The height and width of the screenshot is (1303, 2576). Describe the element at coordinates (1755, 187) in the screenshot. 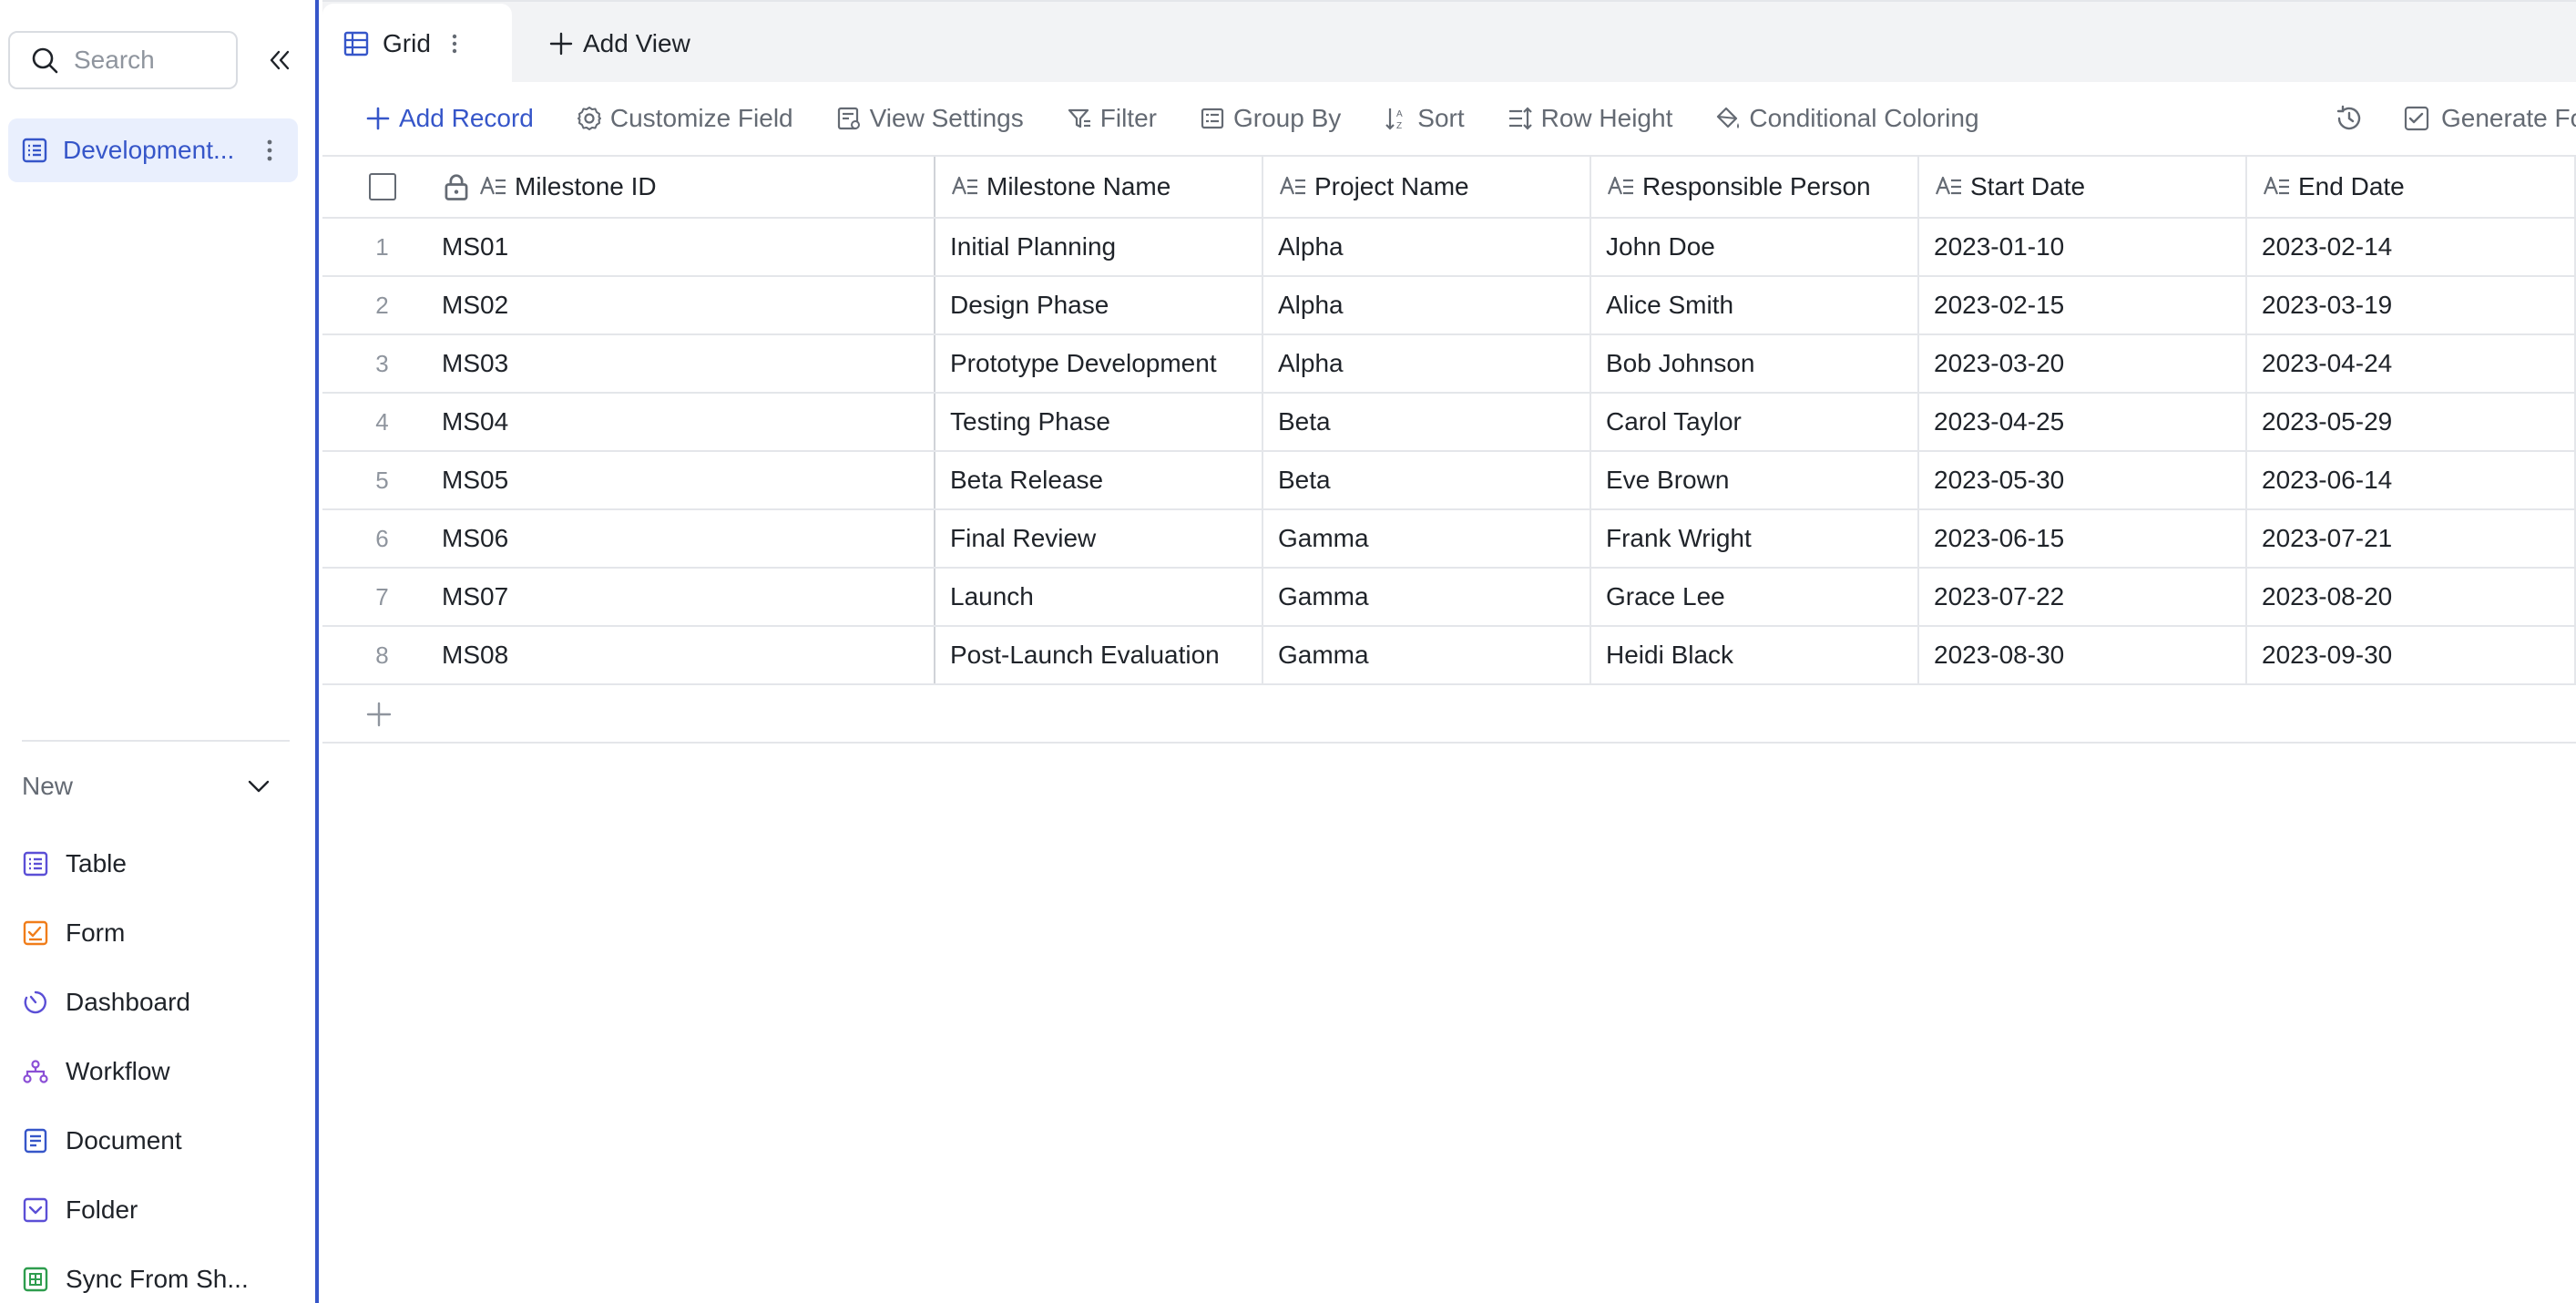

I see `column-header-responsible-person: Responsible Person` at that location.